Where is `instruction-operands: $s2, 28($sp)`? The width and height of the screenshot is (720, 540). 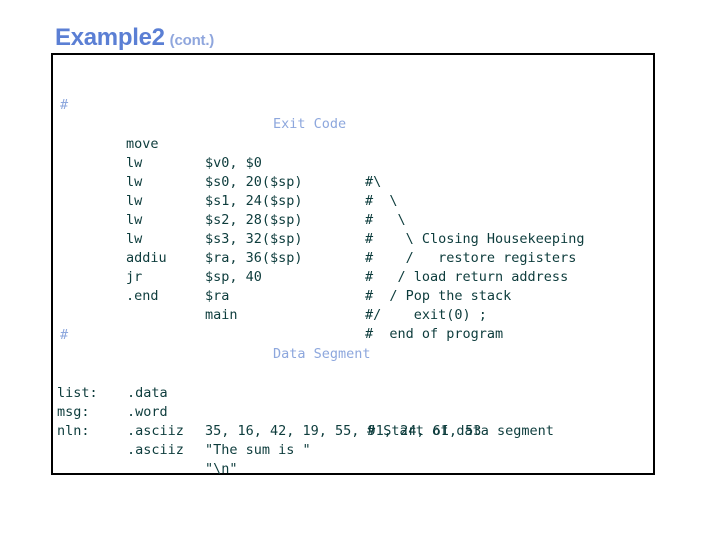
instruction-operands: $s2, 28($sp) is located at coordinates (254, 220).